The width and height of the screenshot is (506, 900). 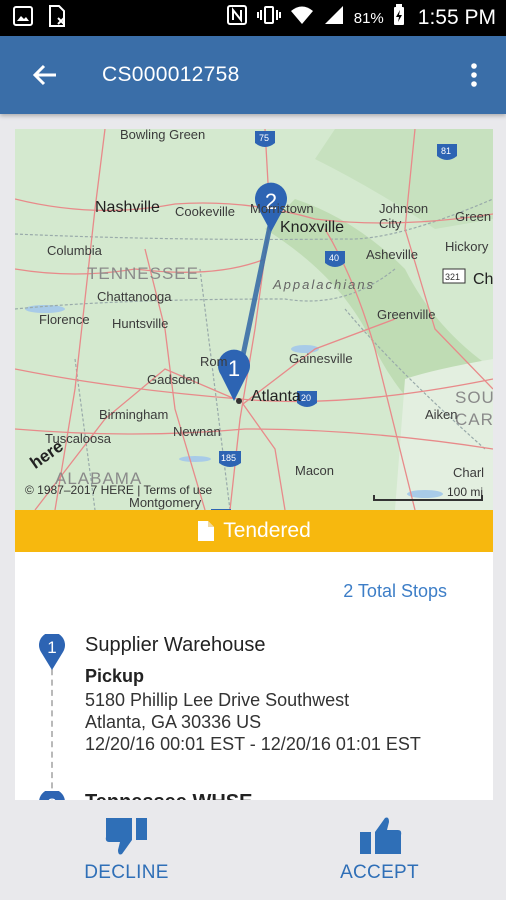 I want to click on file-x-icon, so click(x=57, y=18).